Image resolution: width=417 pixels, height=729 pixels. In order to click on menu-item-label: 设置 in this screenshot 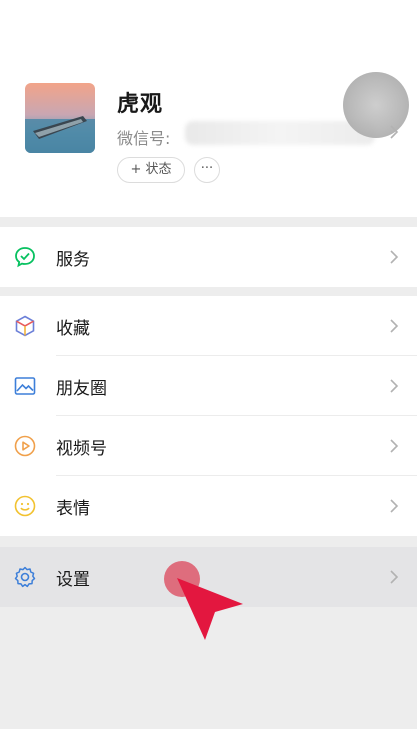, I will do `click(73, 580)`.